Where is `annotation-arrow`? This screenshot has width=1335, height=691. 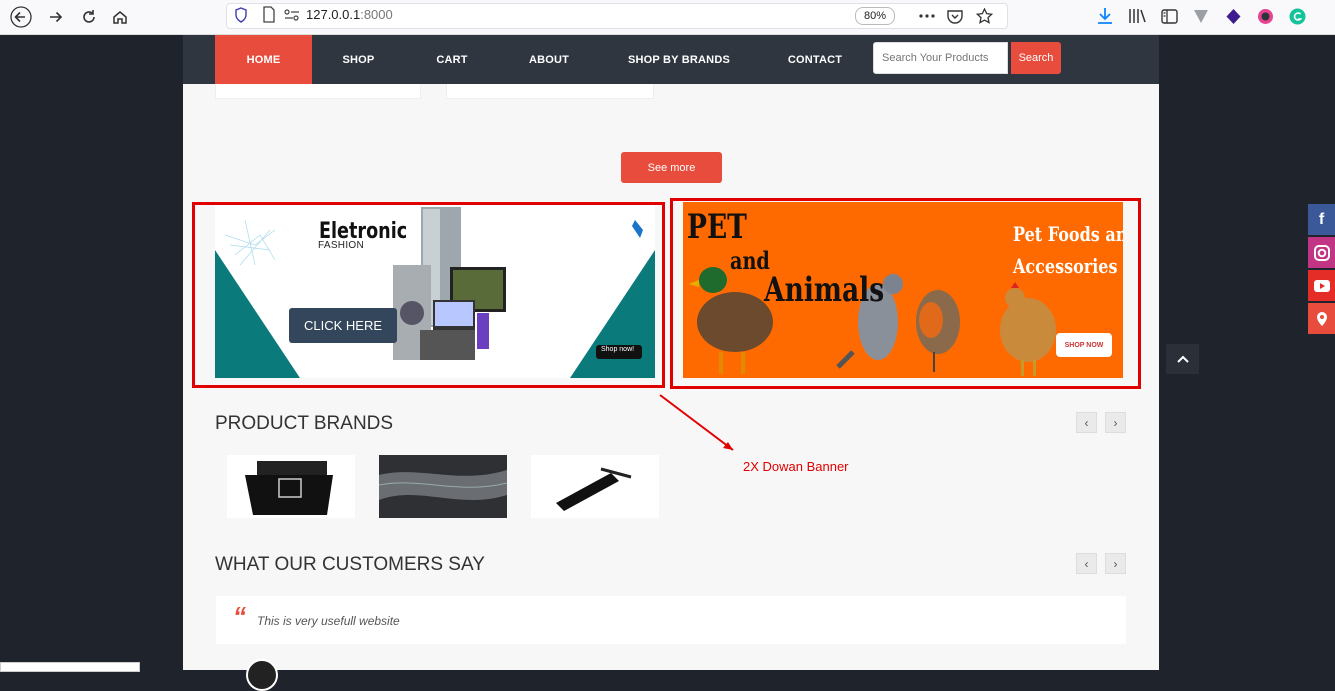 annotation-arrow is located at coordinates (696, 422).